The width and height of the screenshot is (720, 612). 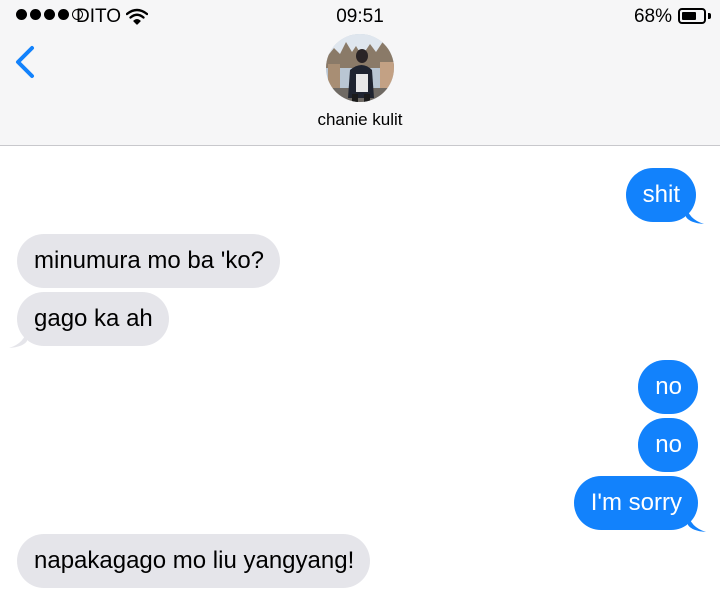 I want to click on battery-icon, so click(x=692, y=16).